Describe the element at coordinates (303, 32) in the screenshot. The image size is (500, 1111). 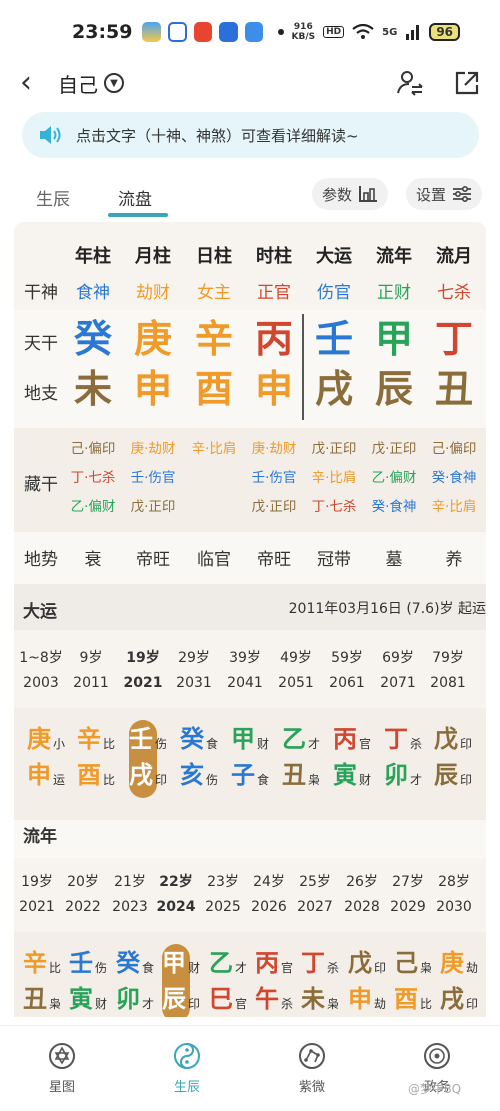
I see `net-speed: 916 KB/S` at that location.